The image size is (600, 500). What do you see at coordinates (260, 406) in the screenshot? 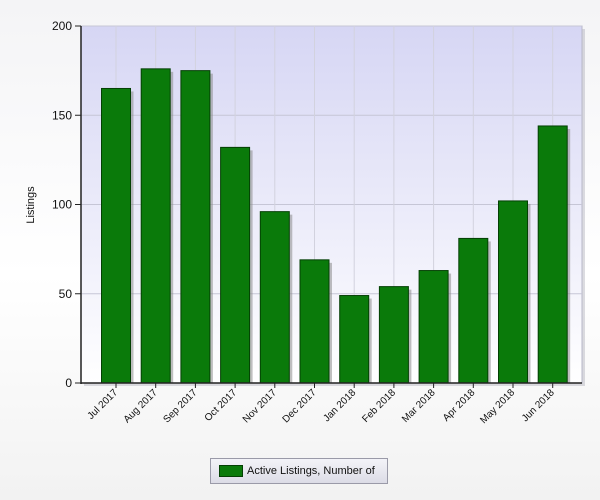
I see `x-tick-label: Nov 2017` at bounding box center [260, 406].